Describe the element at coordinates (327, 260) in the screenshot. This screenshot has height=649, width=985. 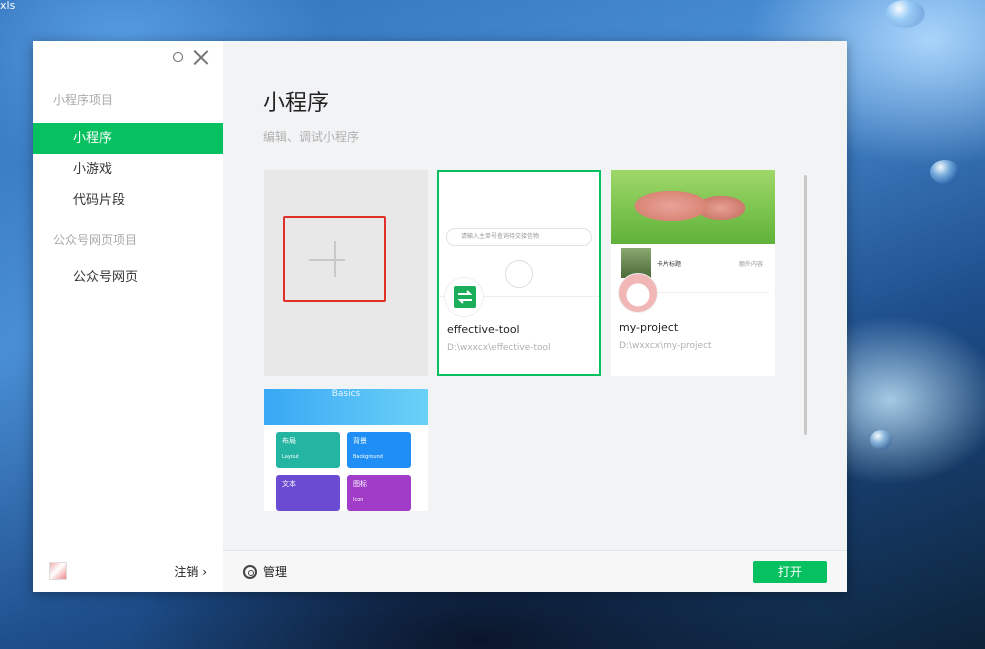
I see `plus-icon` at that location.